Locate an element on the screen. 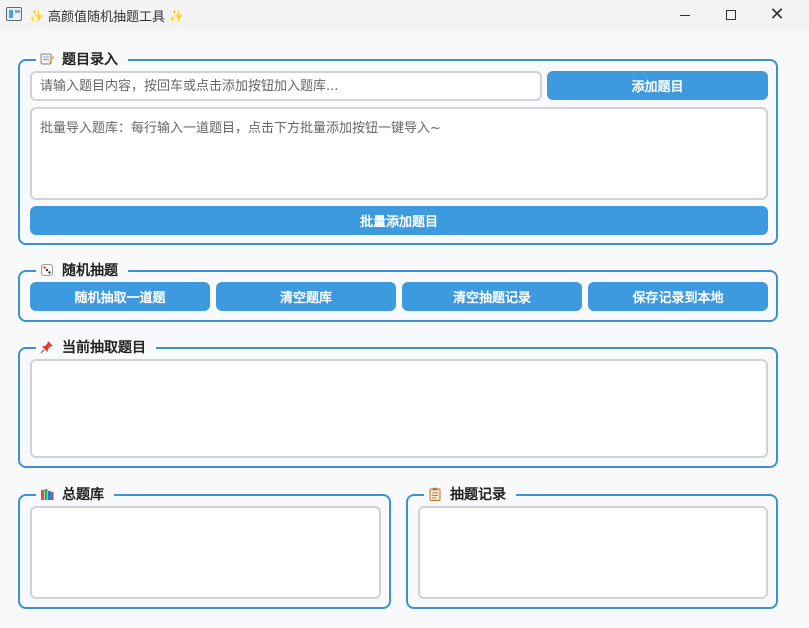 The height and width of the screenshot is (628, 809). draw-records-list is located at coordinates (593, 552).